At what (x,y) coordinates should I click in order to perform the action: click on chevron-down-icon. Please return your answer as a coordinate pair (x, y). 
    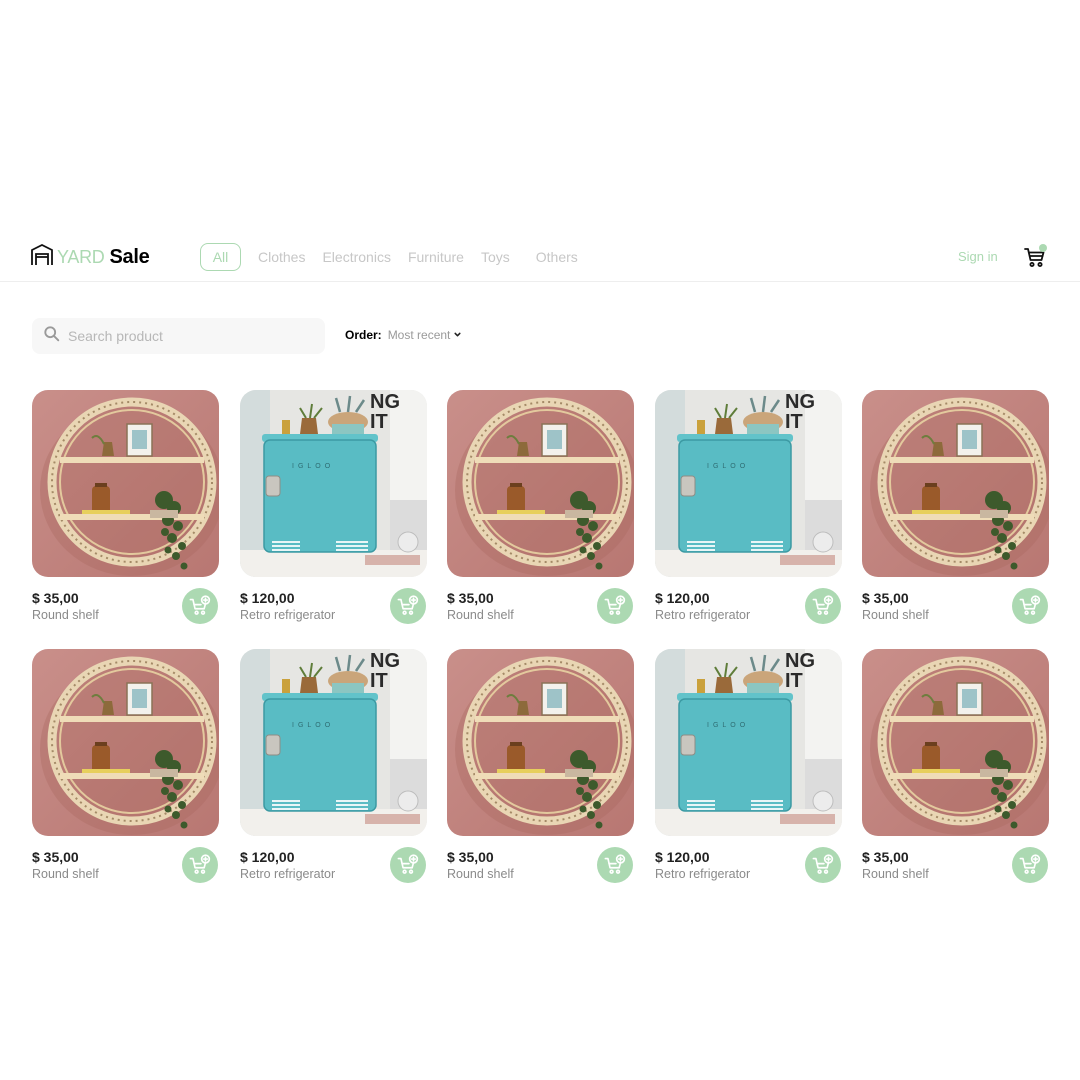
    Looking at the image, I should click on (456, 335).